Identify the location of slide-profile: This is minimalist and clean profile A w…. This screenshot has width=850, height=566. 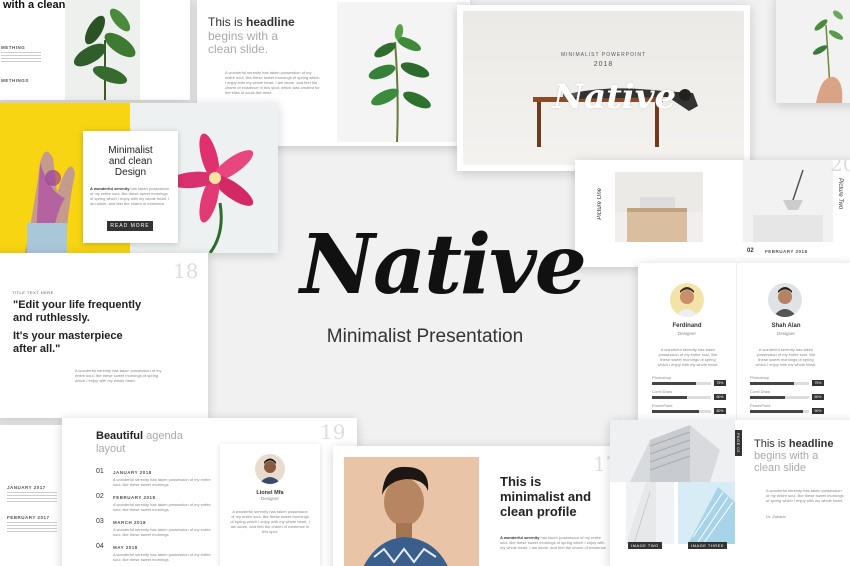
(480, 506).